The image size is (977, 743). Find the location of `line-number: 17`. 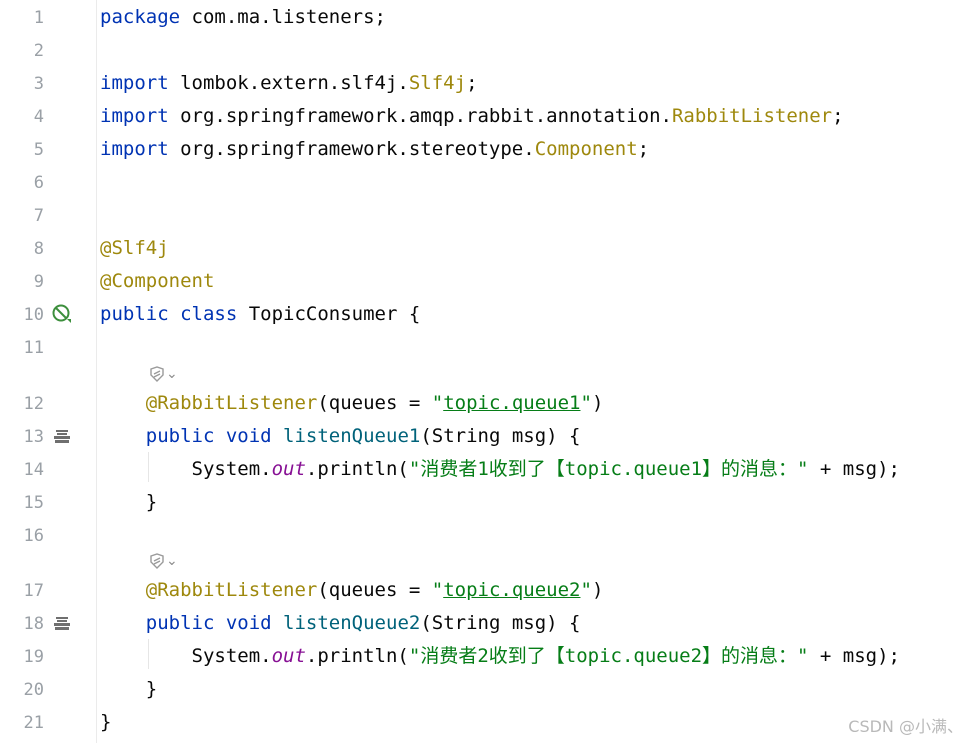

line-number: 17 is located at coordinates (33, 591).